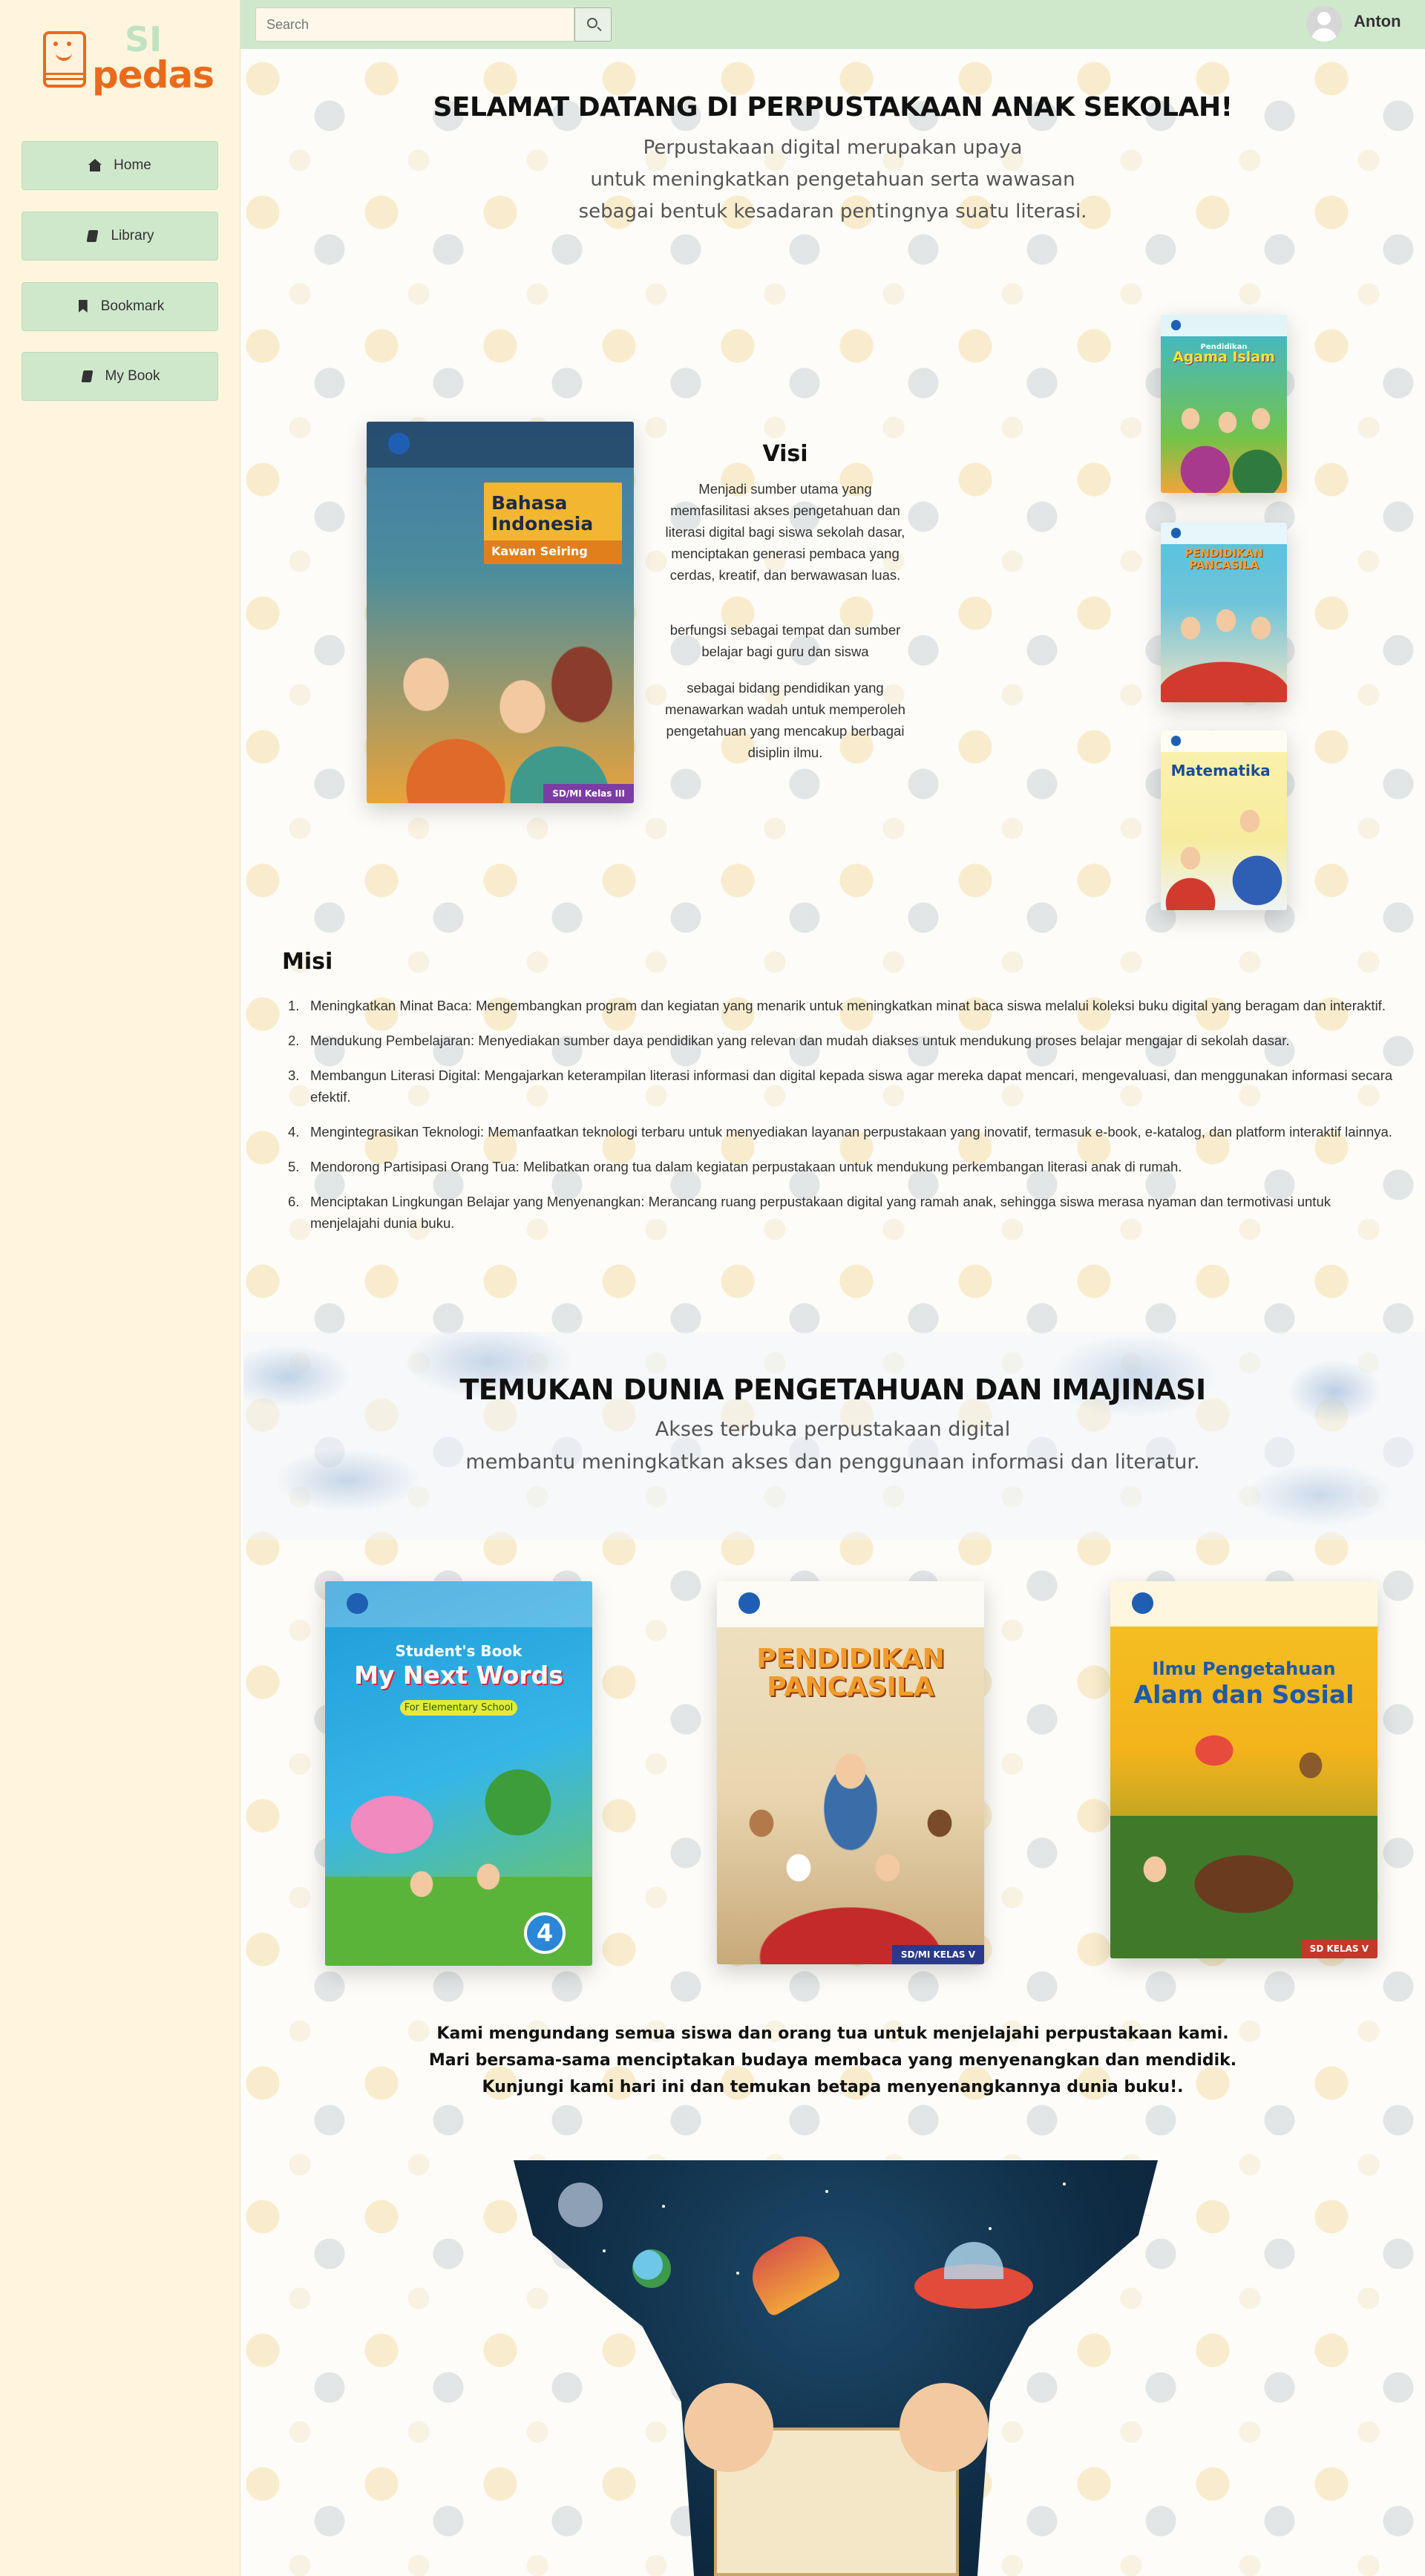  What do you see at coordinates (132, 376) in the screenshot?
I see `sidebar-item-label: My Book` at bounding box center [132, 376].